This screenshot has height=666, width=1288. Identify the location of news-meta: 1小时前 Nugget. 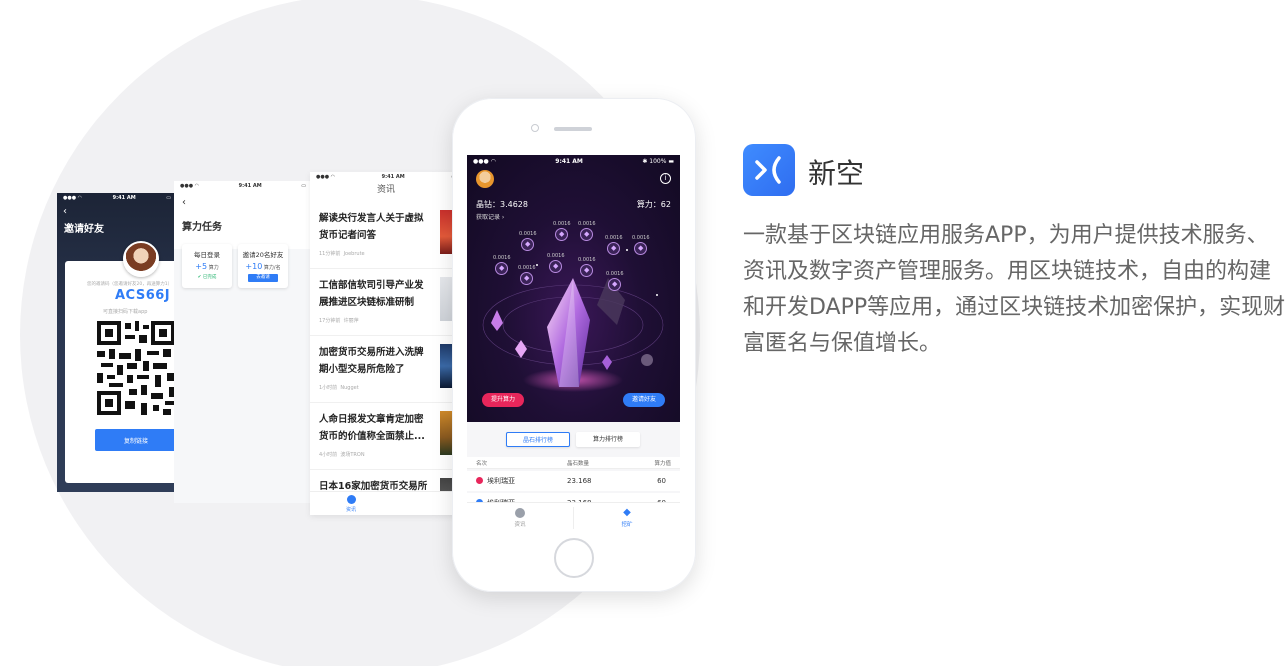
(339, 388).